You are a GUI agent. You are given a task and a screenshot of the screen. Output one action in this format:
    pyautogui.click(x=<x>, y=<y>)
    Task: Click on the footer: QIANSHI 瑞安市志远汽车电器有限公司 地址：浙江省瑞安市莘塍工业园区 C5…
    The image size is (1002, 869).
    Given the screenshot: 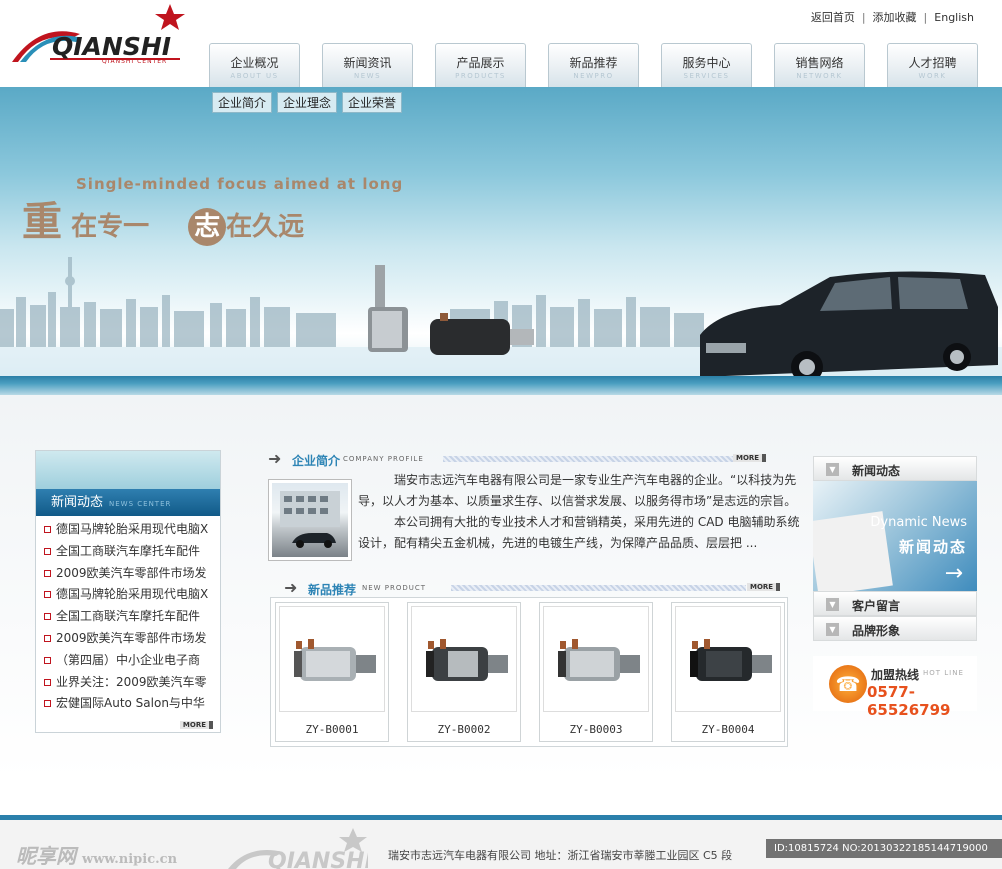 What is the action you would take?
    pyautogui.click(x=501, y=844)
    